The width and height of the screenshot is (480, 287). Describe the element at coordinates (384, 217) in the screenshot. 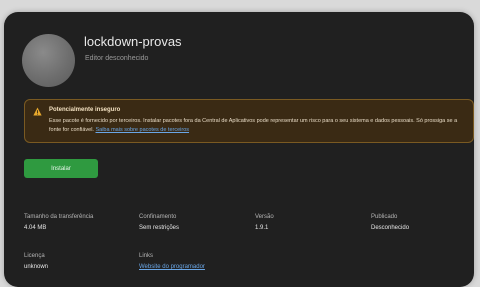

I see `published-label: Publicado` at that location.